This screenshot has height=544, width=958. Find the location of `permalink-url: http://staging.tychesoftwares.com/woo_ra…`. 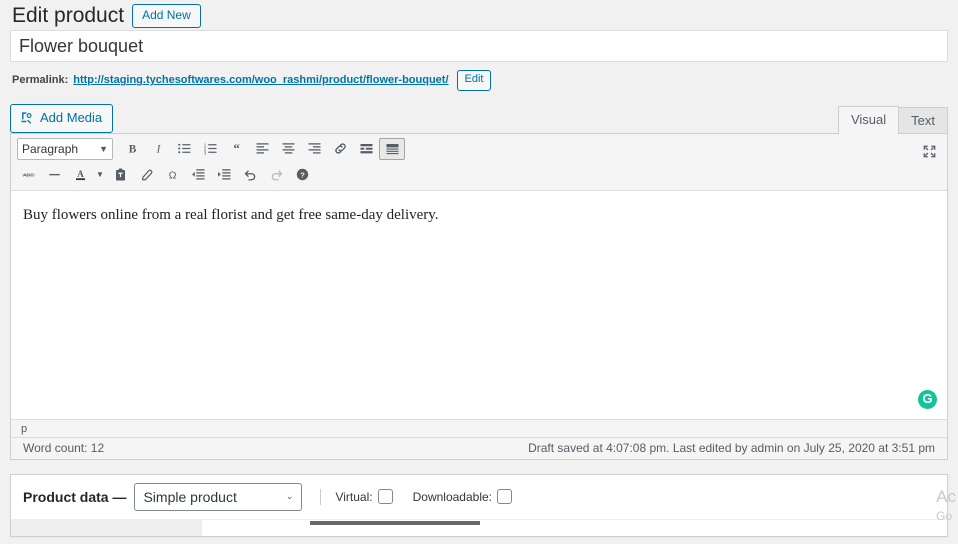

permalink-url: http://staging.tychesoftwares.com/woo_ra… is located at coordinates (260, 80).